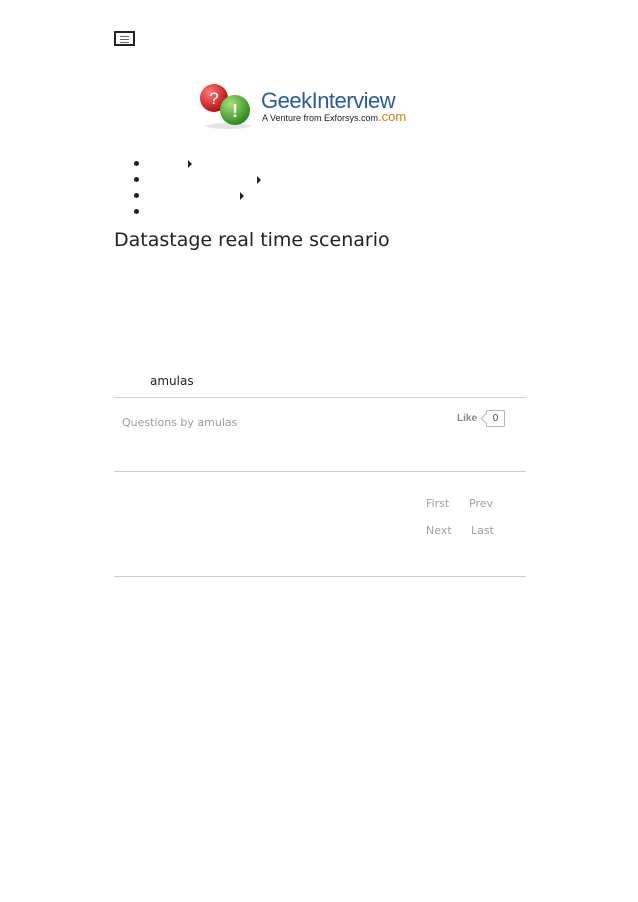 The height and width of the screenshot is (902, 638). Describe the element at coordinates (225, 106) in the screenshot. I see `question-exclamation-logo-icon: ? !` at that location.